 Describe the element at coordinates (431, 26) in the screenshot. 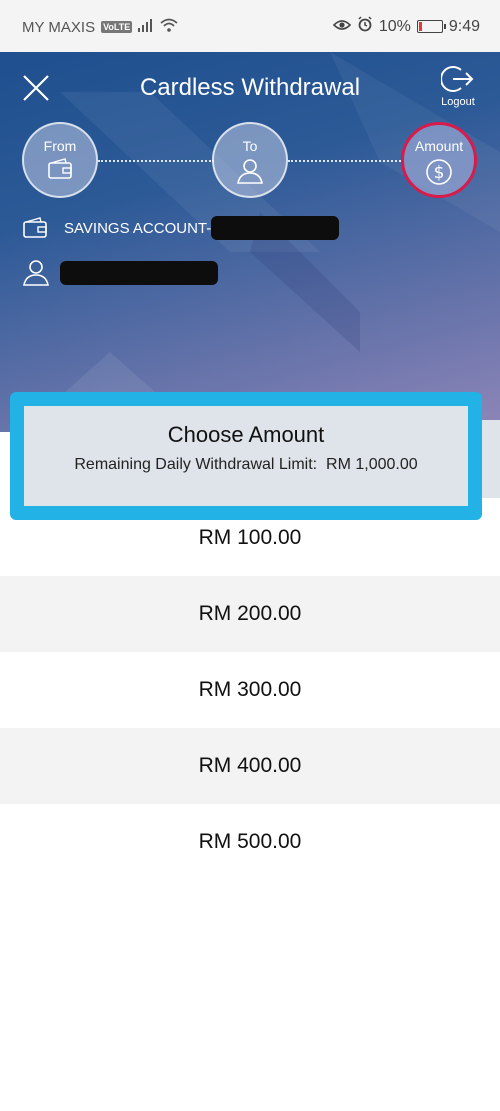

I see `battery-icon` at that location.